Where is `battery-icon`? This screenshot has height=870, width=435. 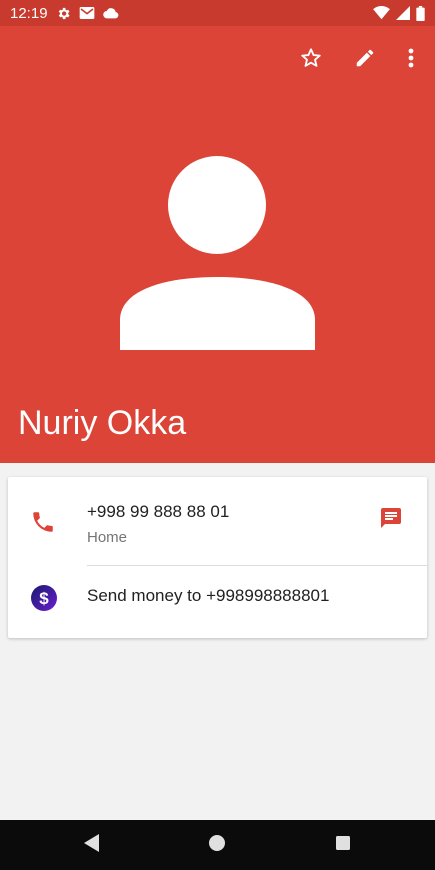 battery-icon is located at coordinates (420, 13).